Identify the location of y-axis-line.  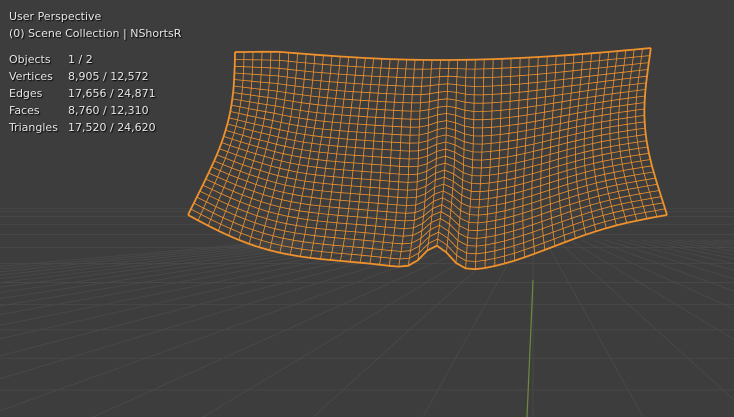
(530, 348).